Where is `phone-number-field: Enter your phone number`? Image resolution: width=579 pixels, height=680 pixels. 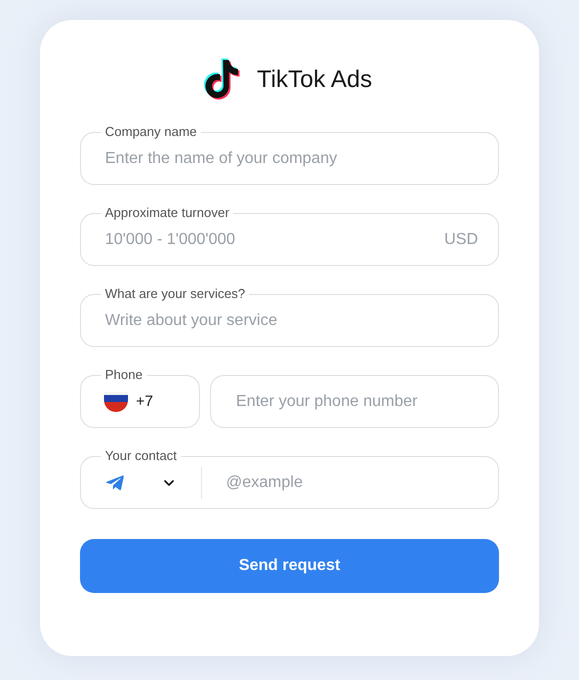 phone-number-field: Enter your phone number is located at coordinates (354, 401).